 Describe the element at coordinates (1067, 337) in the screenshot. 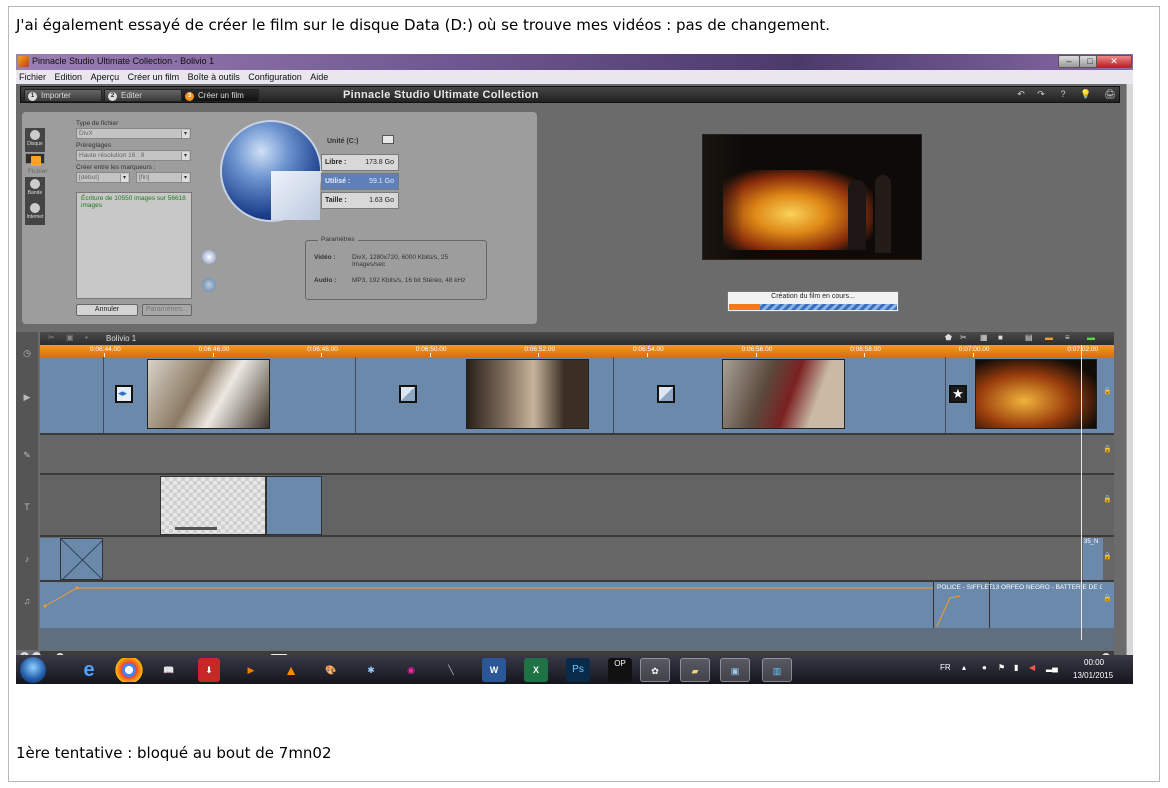

I see `text-view-icon: ≡` at that location.